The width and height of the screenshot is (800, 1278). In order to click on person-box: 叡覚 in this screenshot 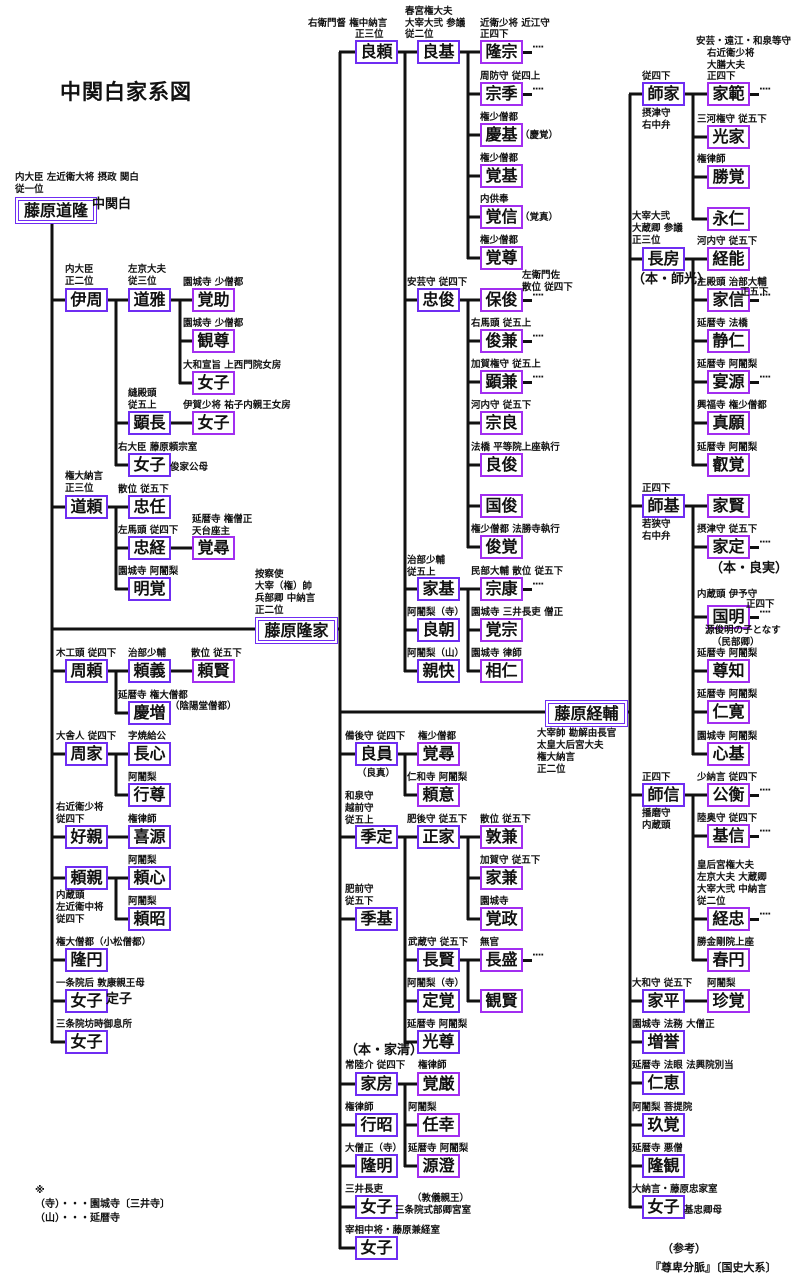, I will do `click(728, 465)`.